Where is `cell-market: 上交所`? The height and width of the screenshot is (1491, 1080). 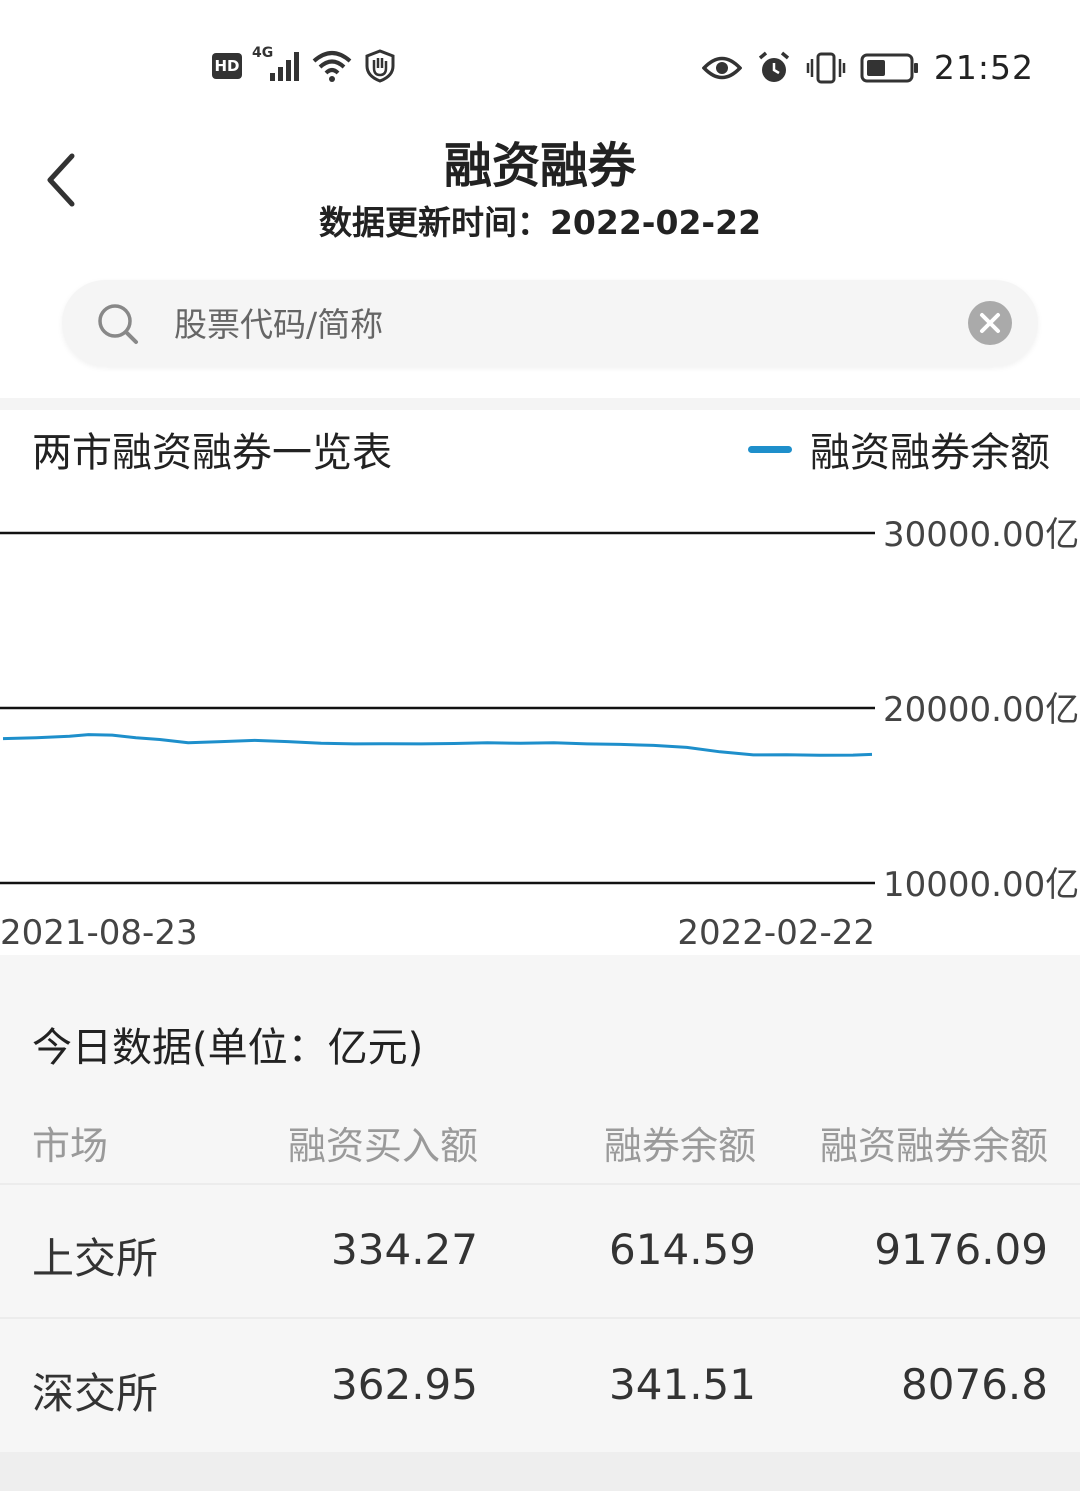 cell-market: 上交所 is located at coordinates (95, 1258).